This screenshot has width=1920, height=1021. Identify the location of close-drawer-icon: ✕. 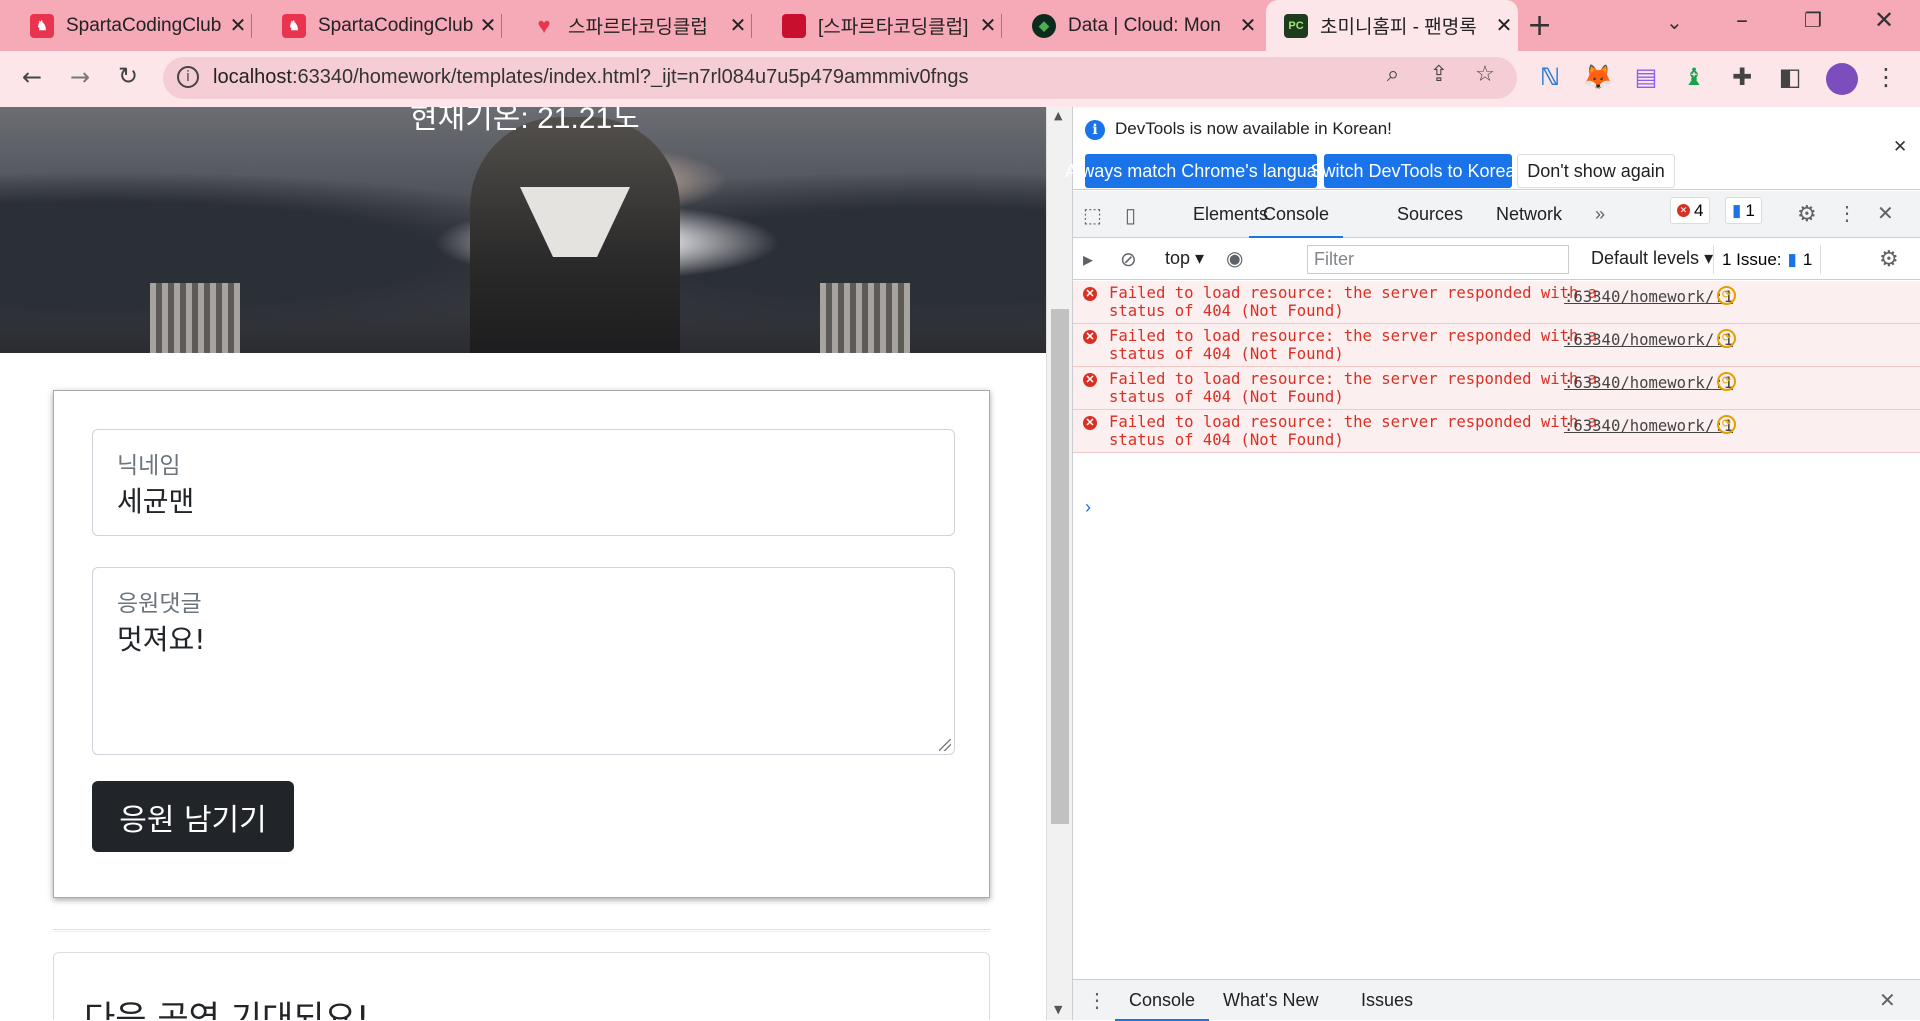
(1887, 1000).